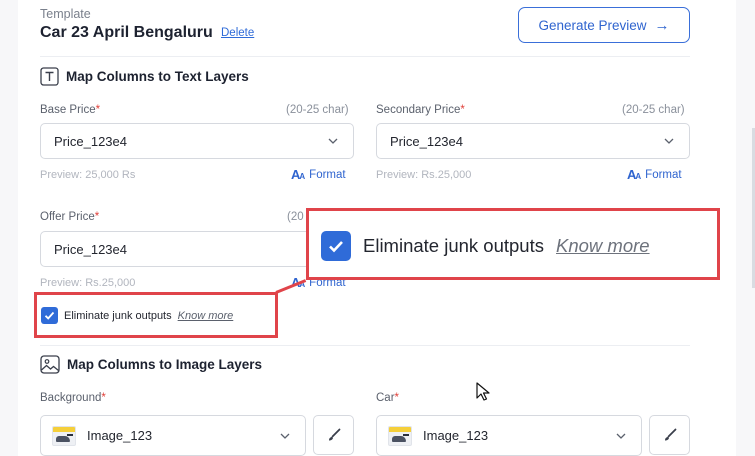 Image resolution: width=755 pixels, height=456 pixels. I want to click on image-layers-title: Map Columns to Image Layers, so click(165, 364).